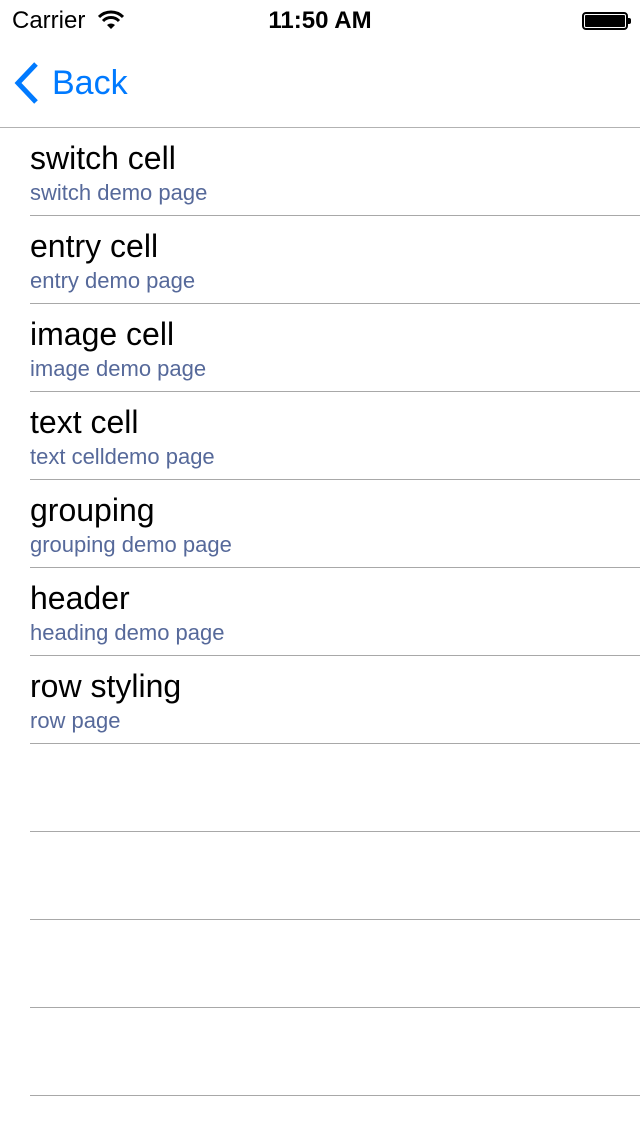 Image resolution: width=640 pixels, height=1136 pixels. Describe the element at coordinates (106, 686) in the screenshot. I see `row-title: row styling` at that location.